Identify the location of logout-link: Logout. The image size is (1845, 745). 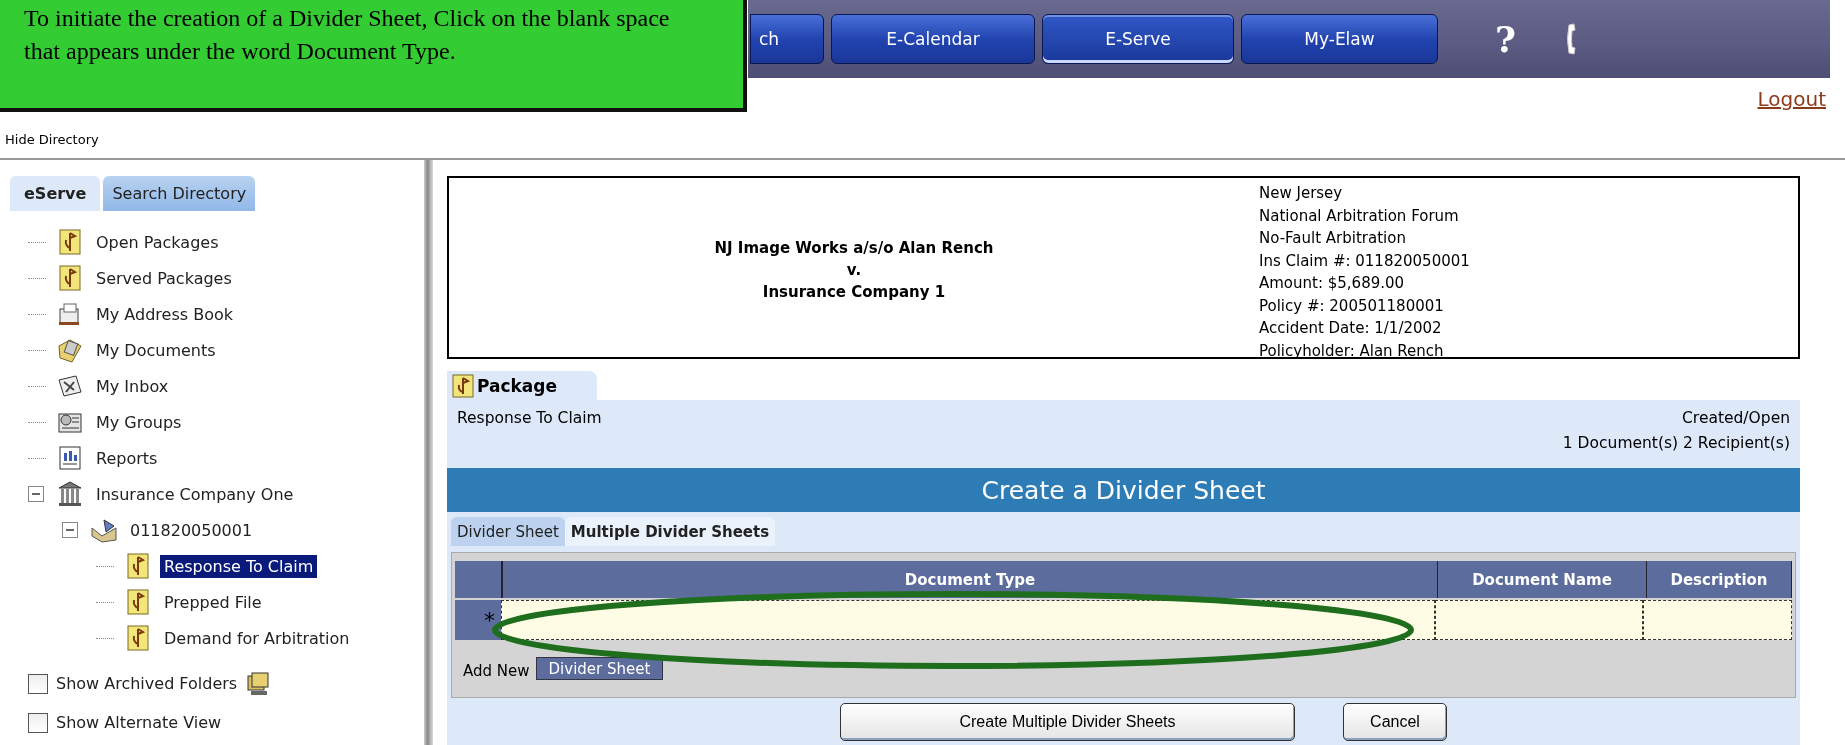
(1791, 99).